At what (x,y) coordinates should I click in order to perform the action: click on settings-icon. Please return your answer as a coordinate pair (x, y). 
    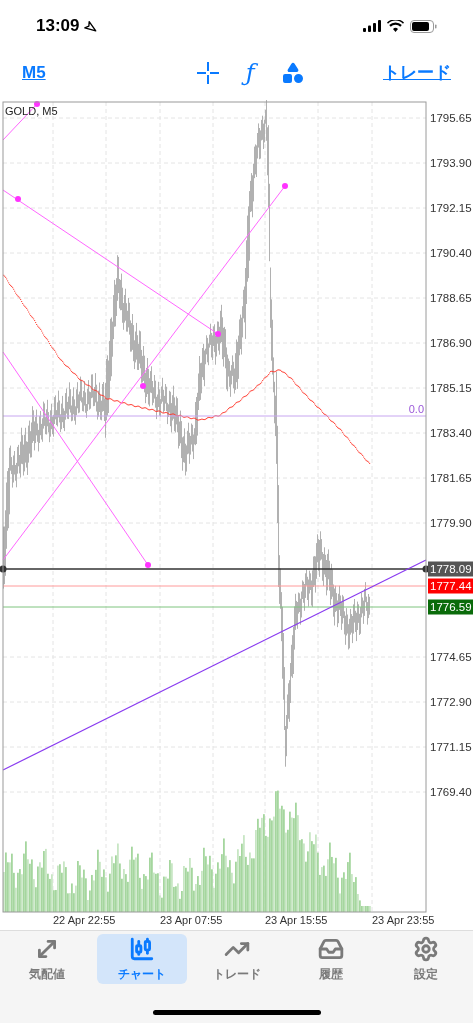
    Looking at the image, I should click on (426, 948).